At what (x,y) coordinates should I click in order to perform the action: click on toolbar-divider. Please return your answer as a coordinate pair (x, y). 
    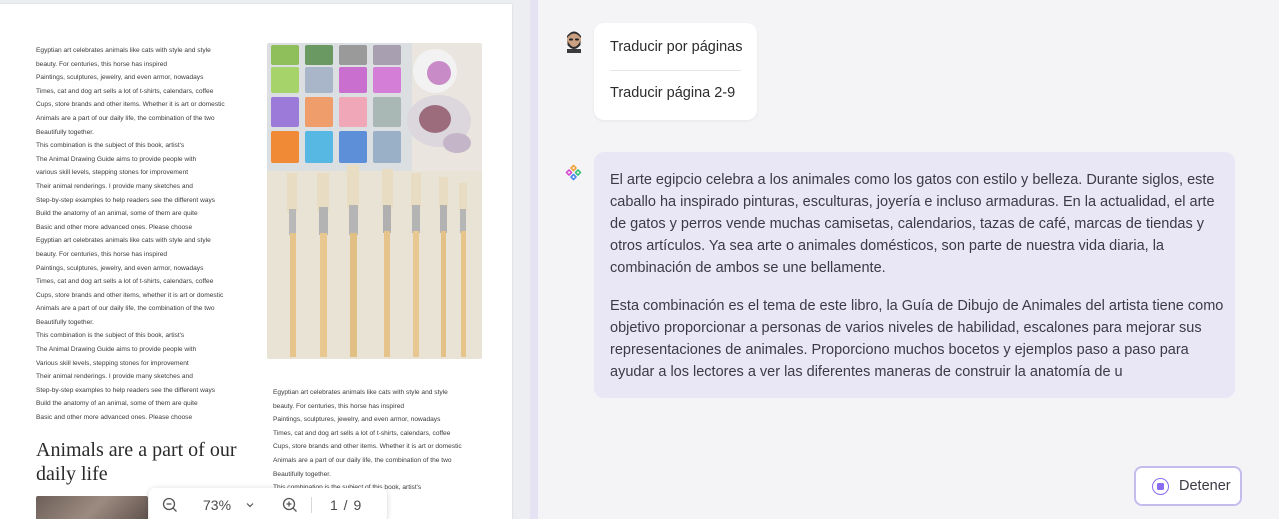
    Looking at the image, I should click on (311, 505).